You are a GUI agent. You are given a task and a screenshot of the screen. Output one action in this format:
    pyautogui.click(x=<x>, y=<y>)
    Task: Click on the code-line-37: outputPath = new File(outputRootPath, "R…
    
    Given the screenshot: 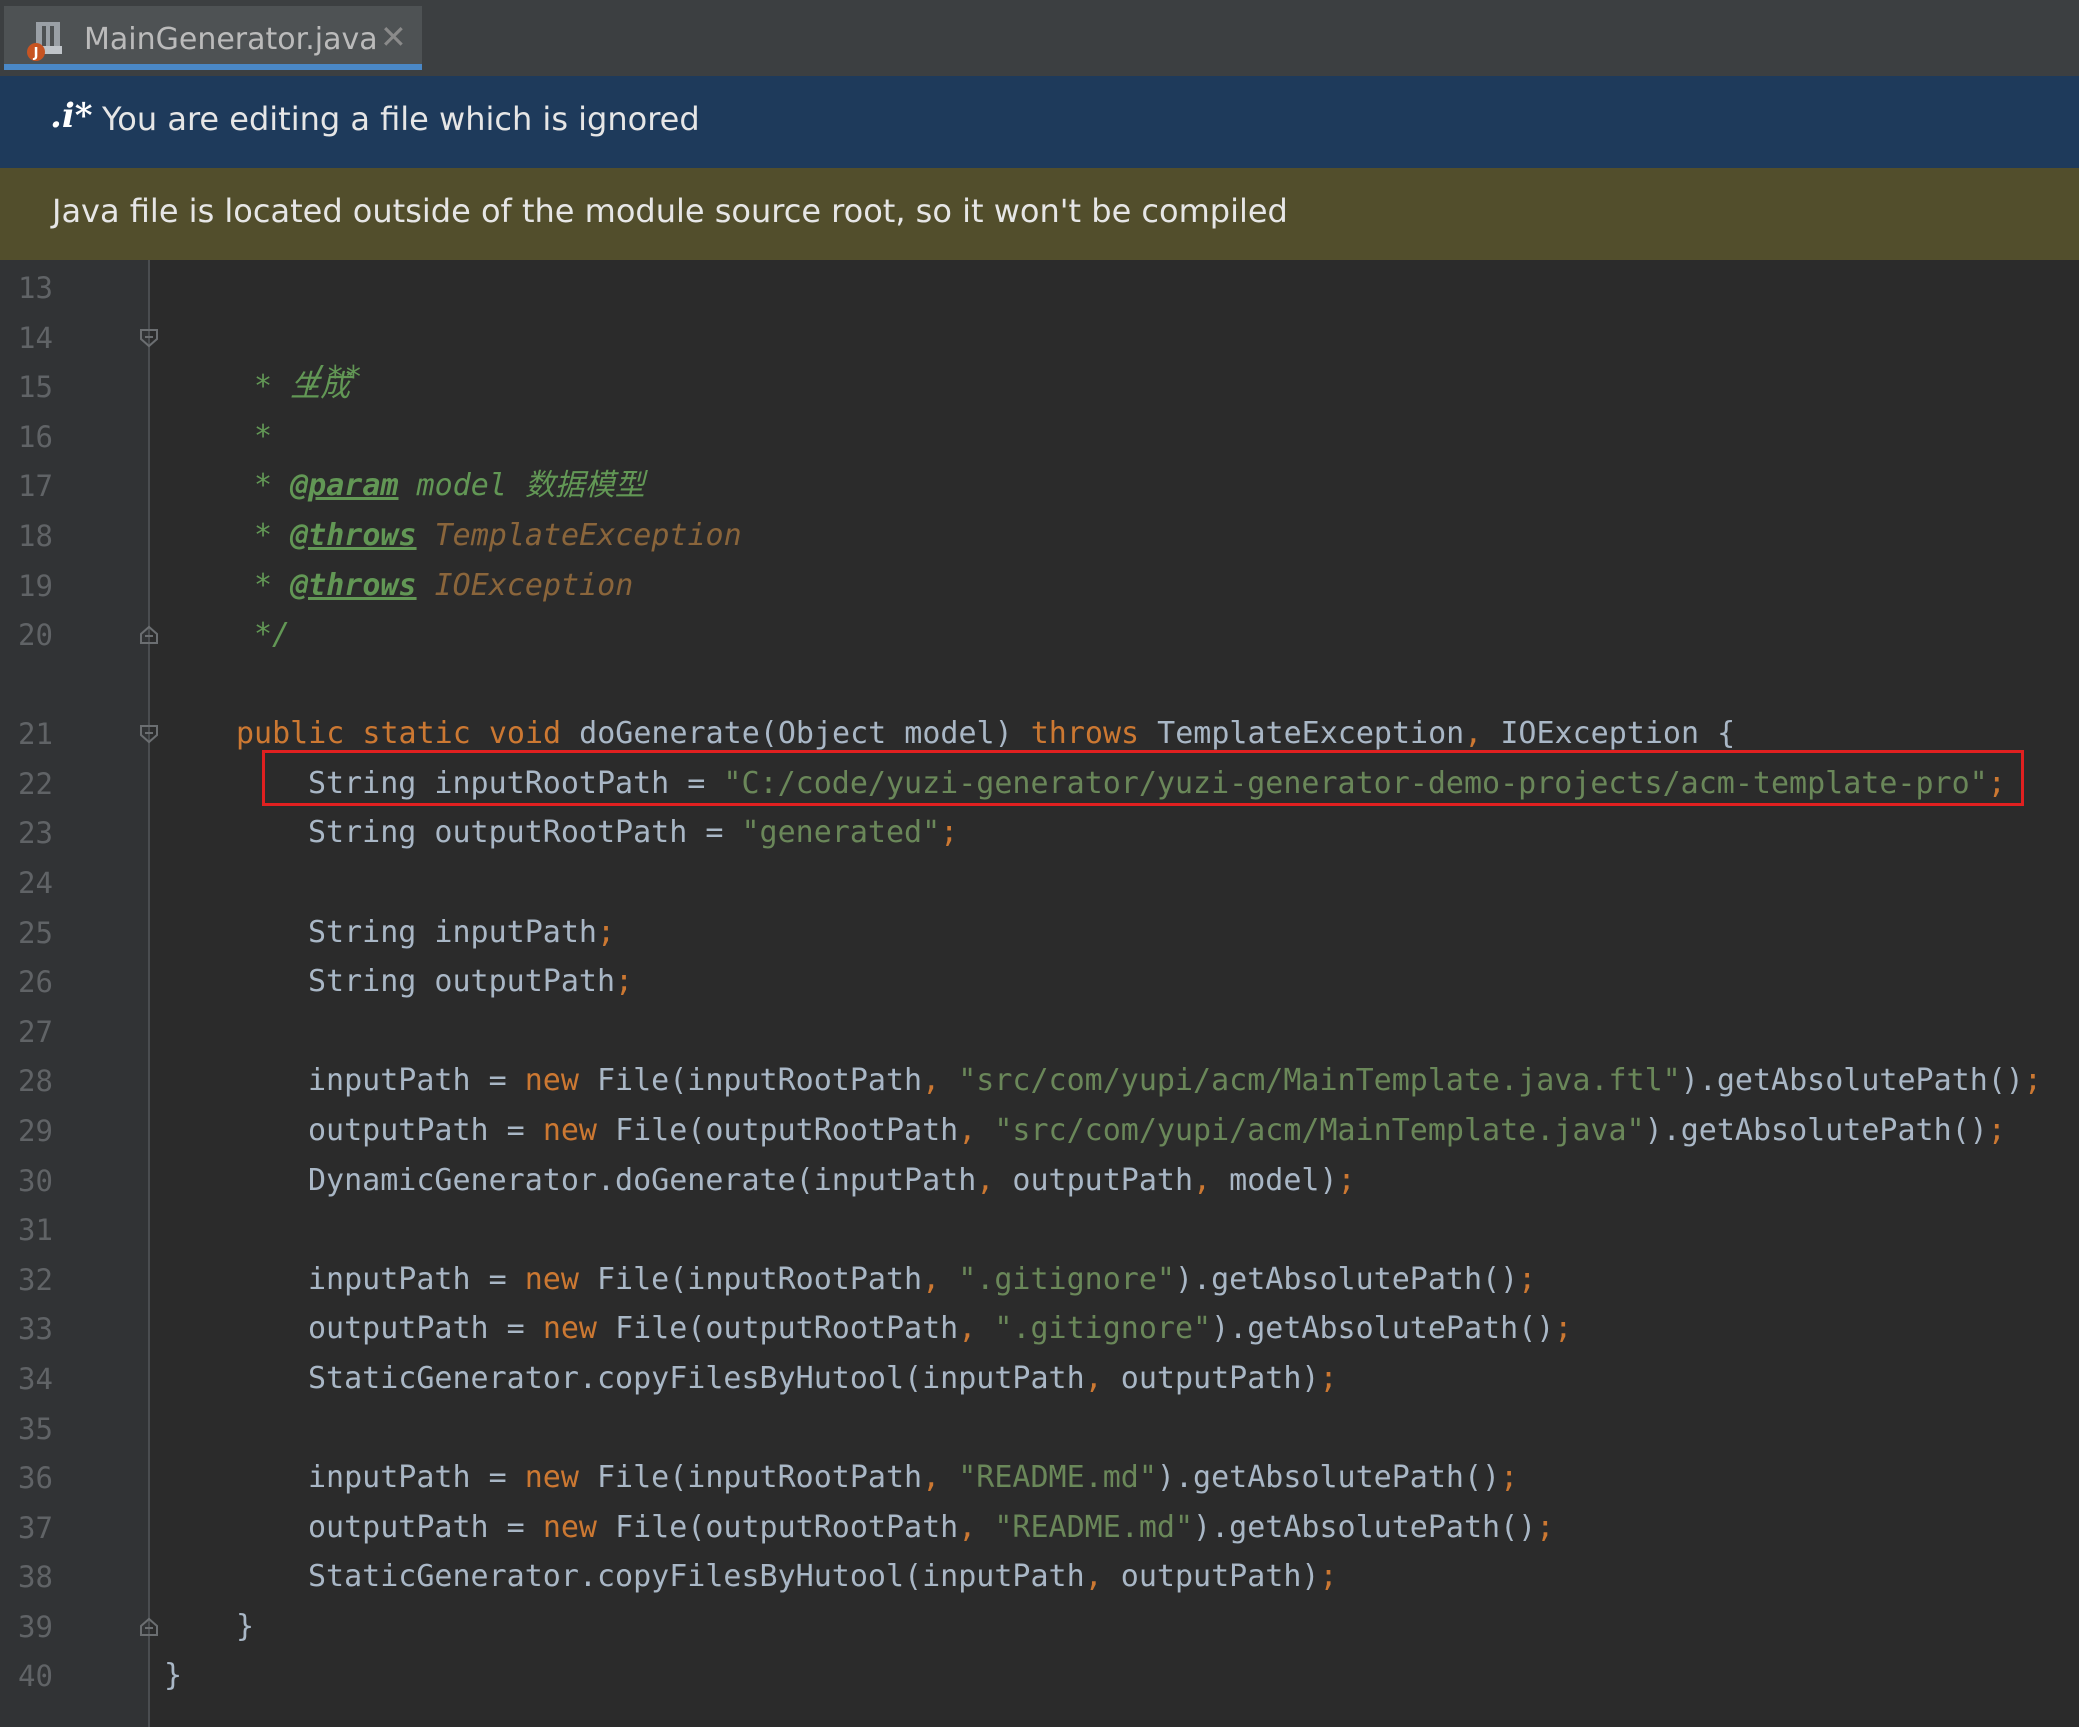 What is the action you would take?
    pyautogui.click(x=931, y=1528)
    